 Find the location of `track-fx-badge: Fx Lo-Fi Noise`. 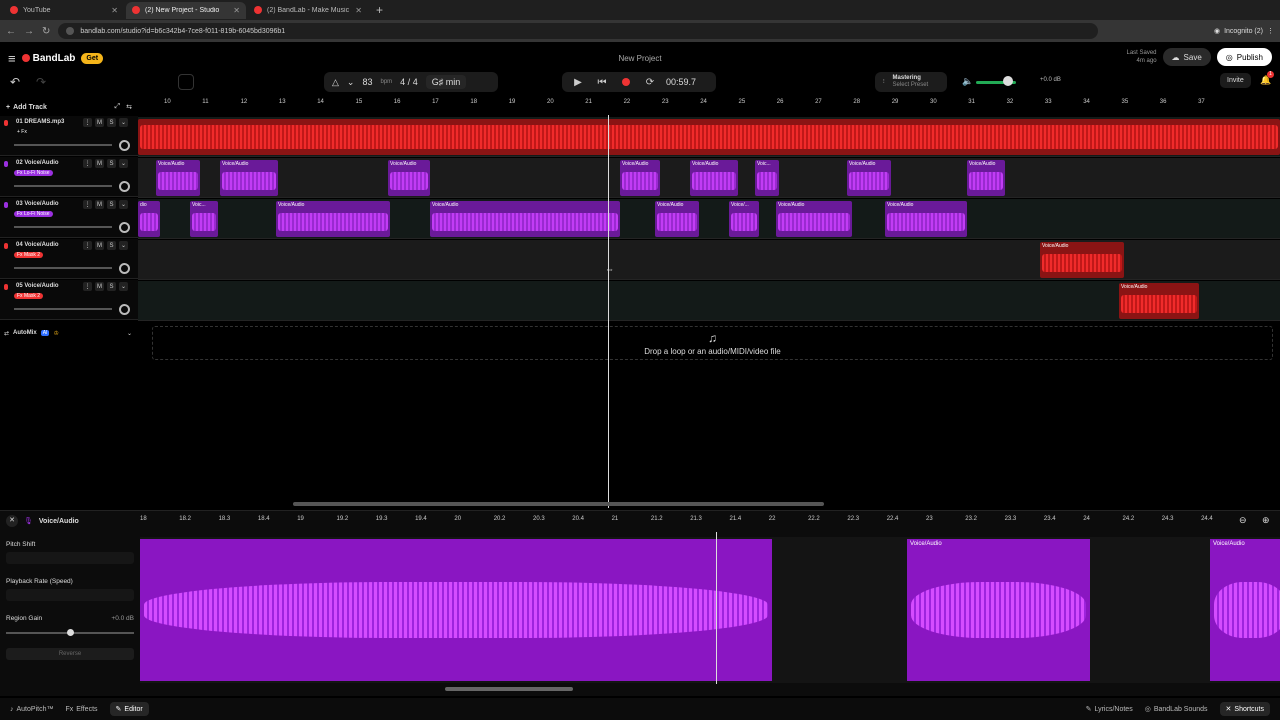

track-fx-badge: Fx Lo-Fi Noise is located at coordinates (33, 214).